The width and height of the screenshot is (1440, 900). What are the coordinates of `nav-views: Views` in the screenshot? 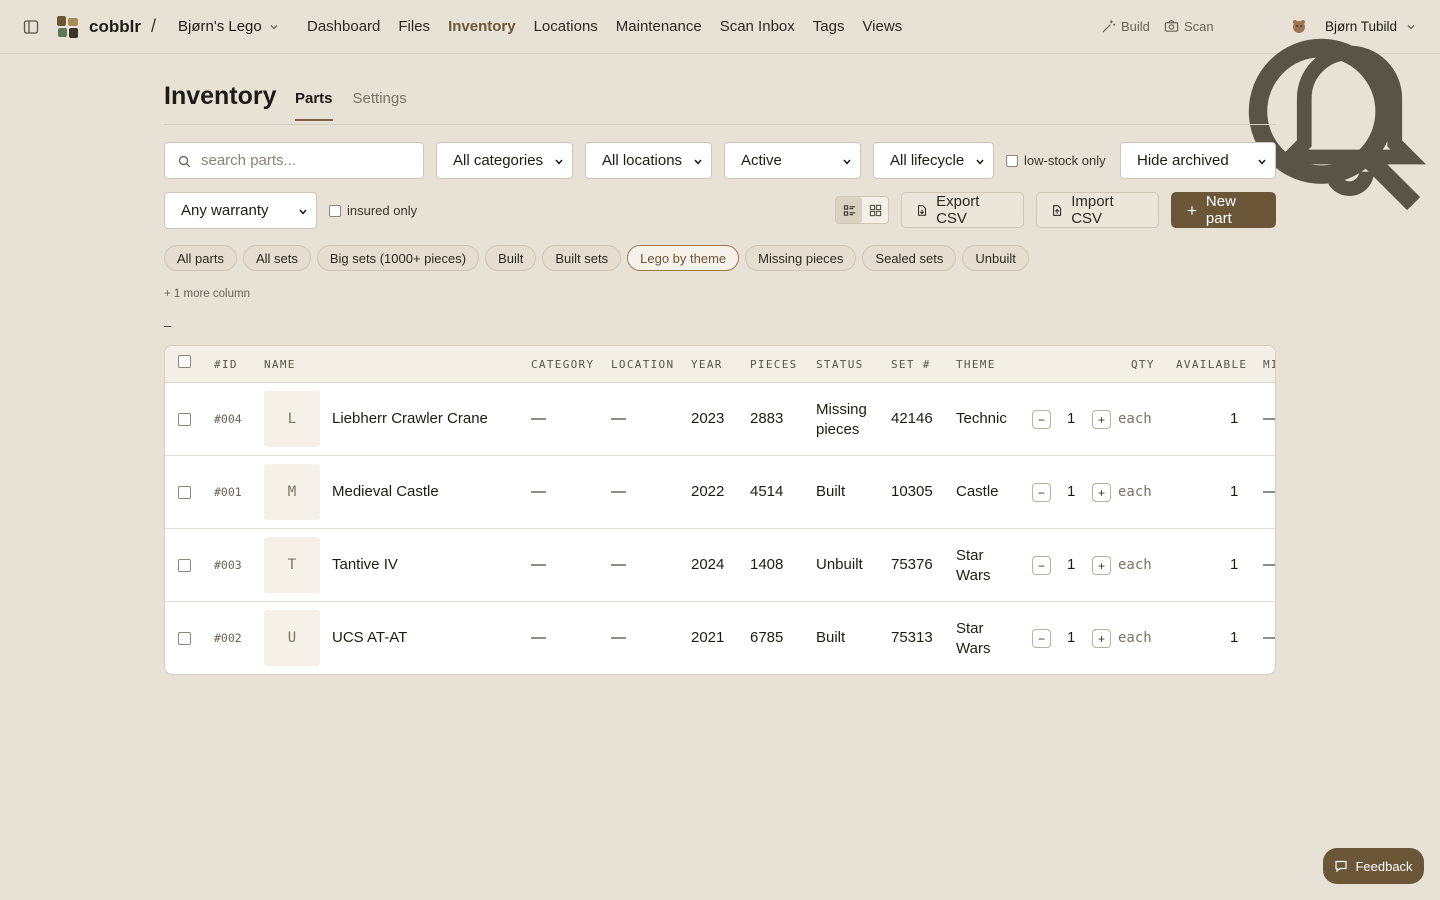 It's located at (882, 26).